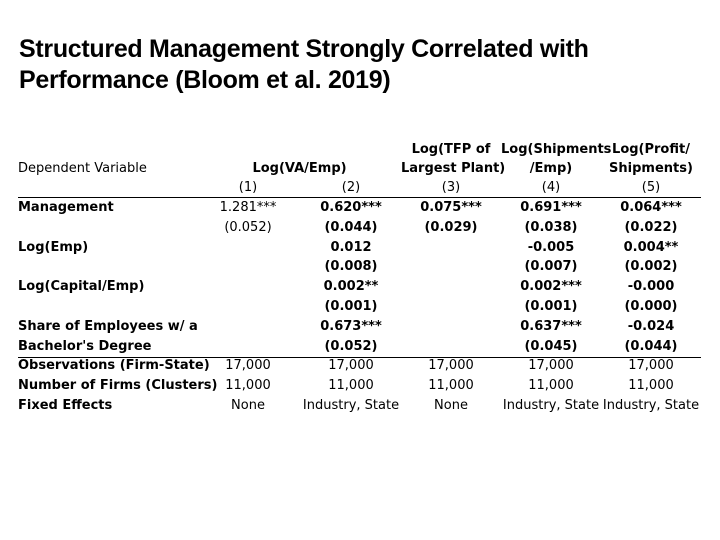 This screenshot has width=720, height=540. Describe the element at coordinates (451, 366) in the screenshot. I see `cell-col3: 17,000` at that location.